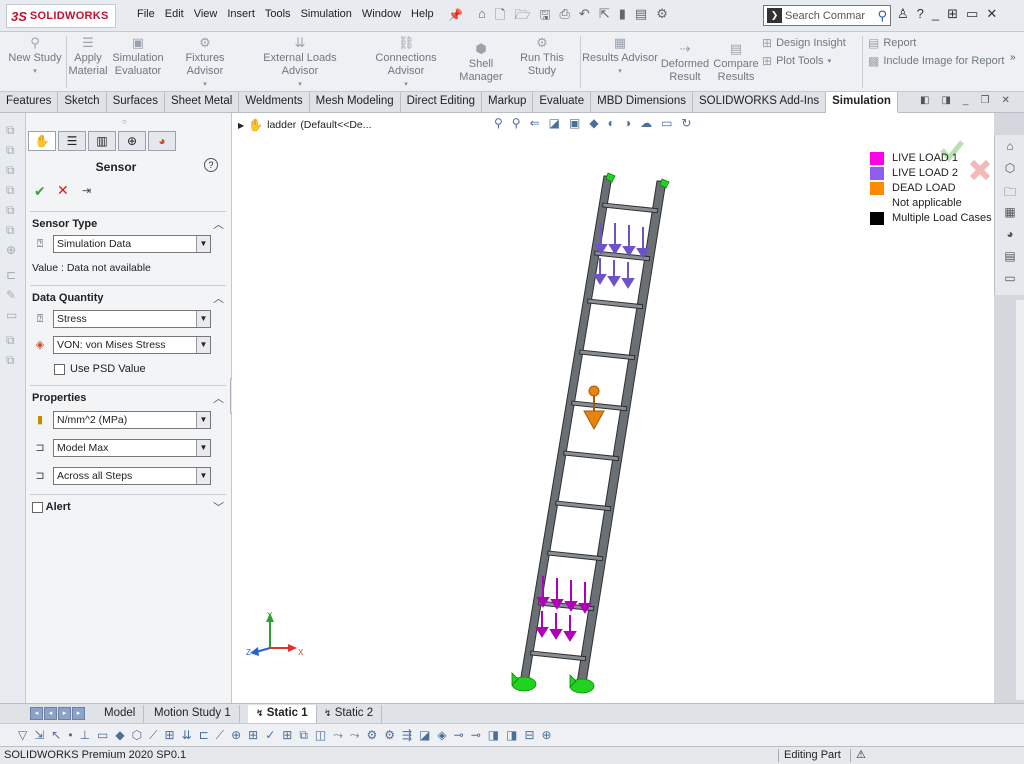  I want to click on use-psd-checkbox, so click(59, 369).